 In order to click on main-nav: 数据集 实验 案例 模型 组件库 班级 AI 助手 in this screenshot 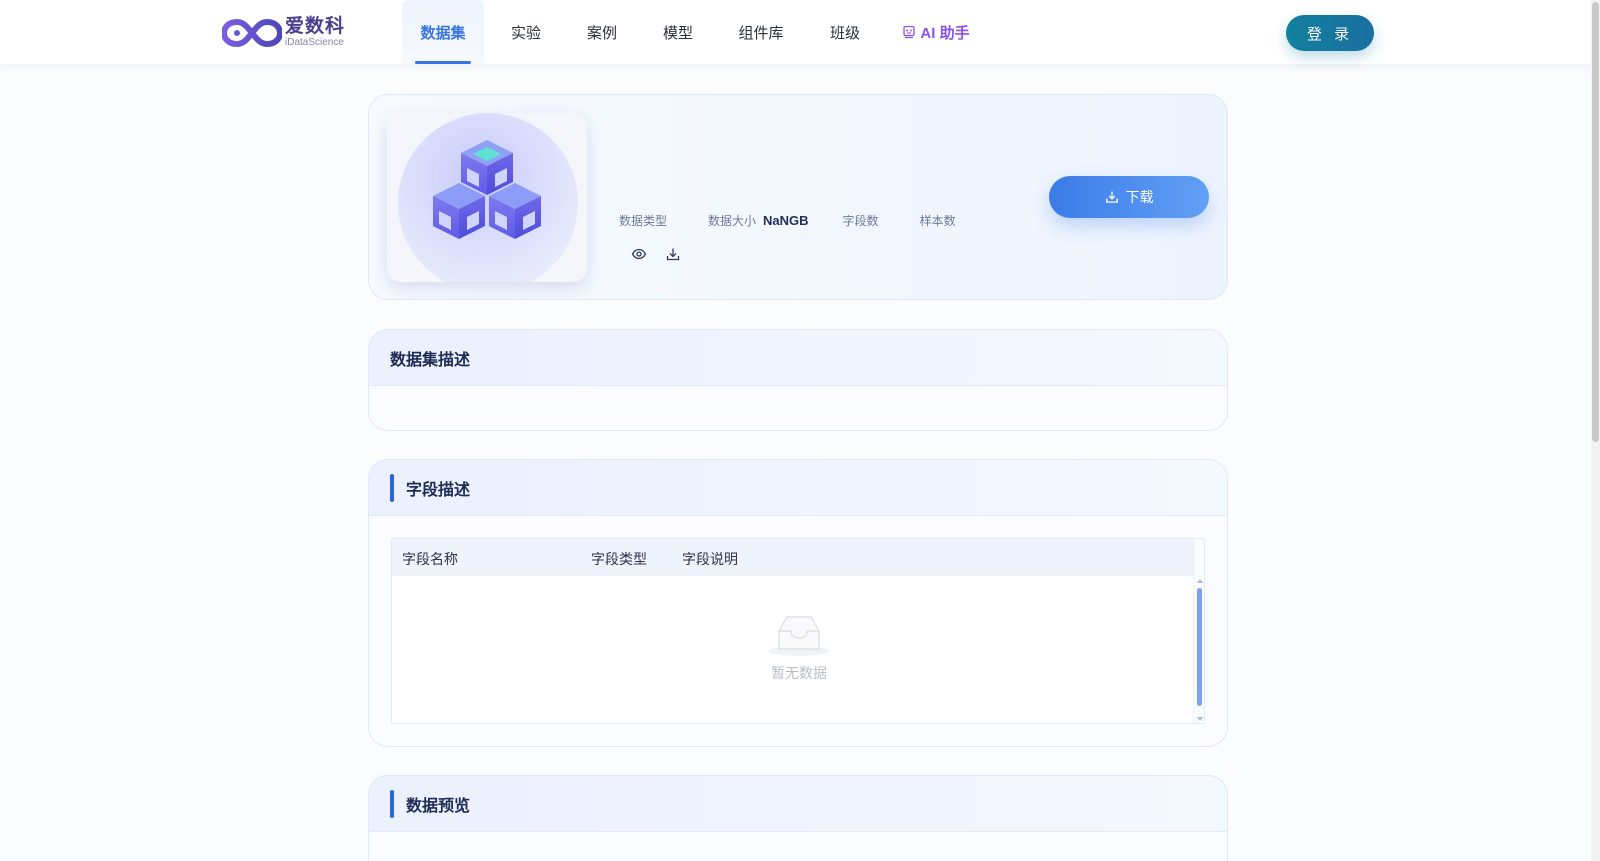, I will do `click(693, 32)`.